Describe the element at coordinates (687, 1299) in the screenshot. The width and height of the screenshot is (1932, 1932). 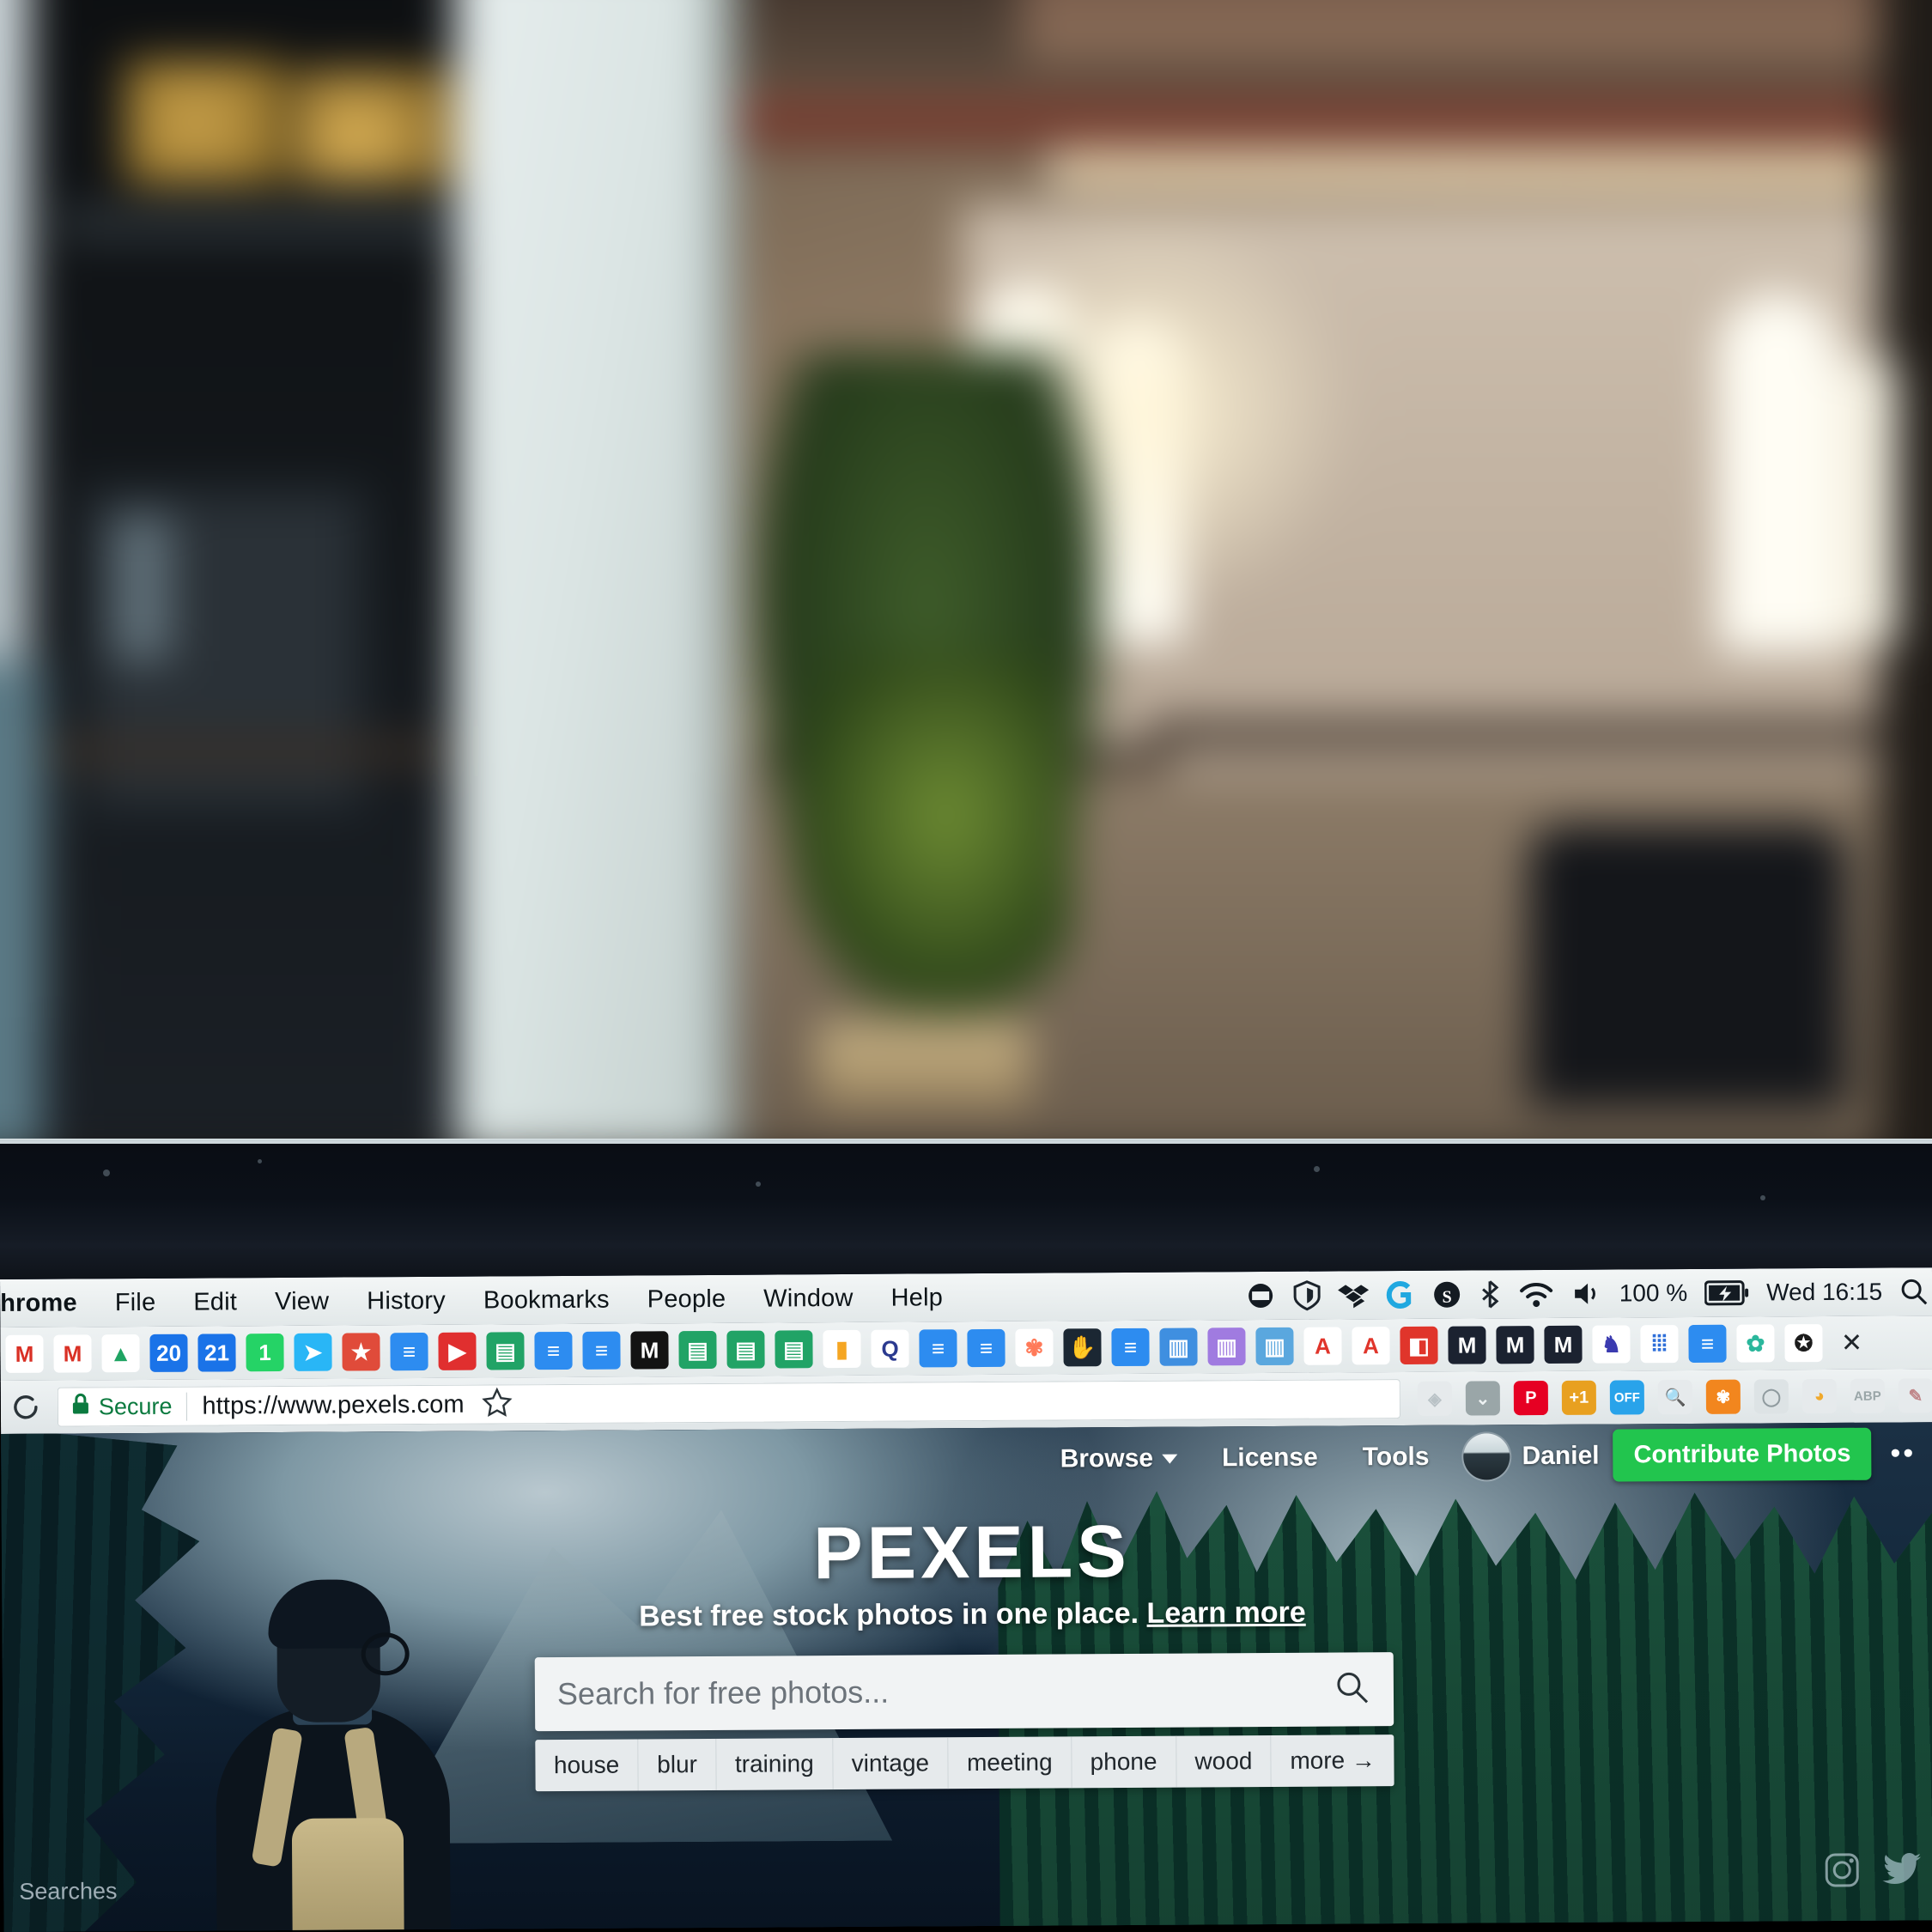
I see `menu-item-people: People` at that location.